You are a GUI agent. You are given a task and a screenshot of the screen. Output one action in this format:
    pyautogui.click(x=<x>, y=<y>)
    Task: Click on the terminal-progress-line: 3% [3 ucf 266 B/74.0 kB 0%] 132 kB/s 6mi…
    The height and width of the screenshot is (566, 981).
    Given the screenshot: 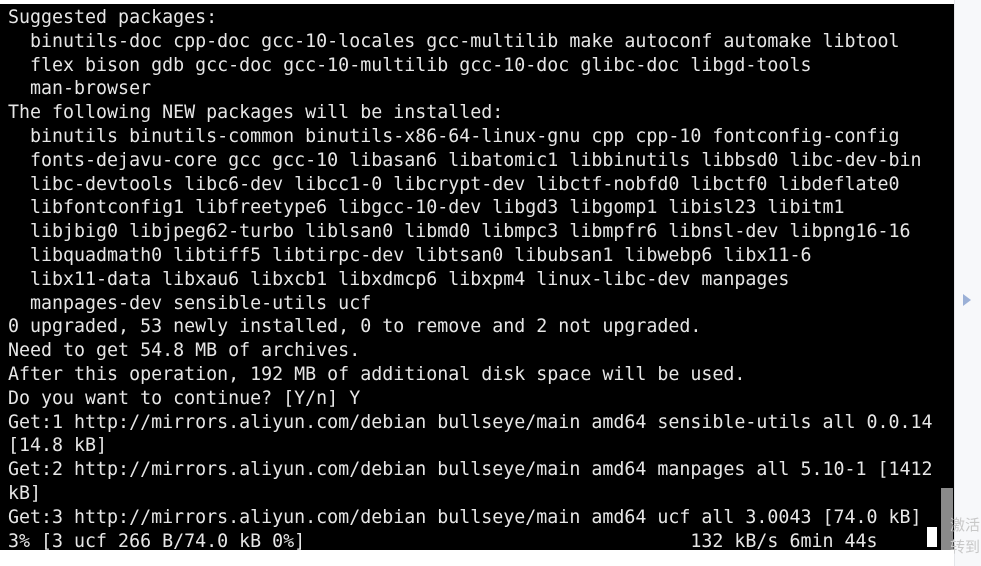 What is the action you would take?
    pyautogui.click(x=443, y=540)
    